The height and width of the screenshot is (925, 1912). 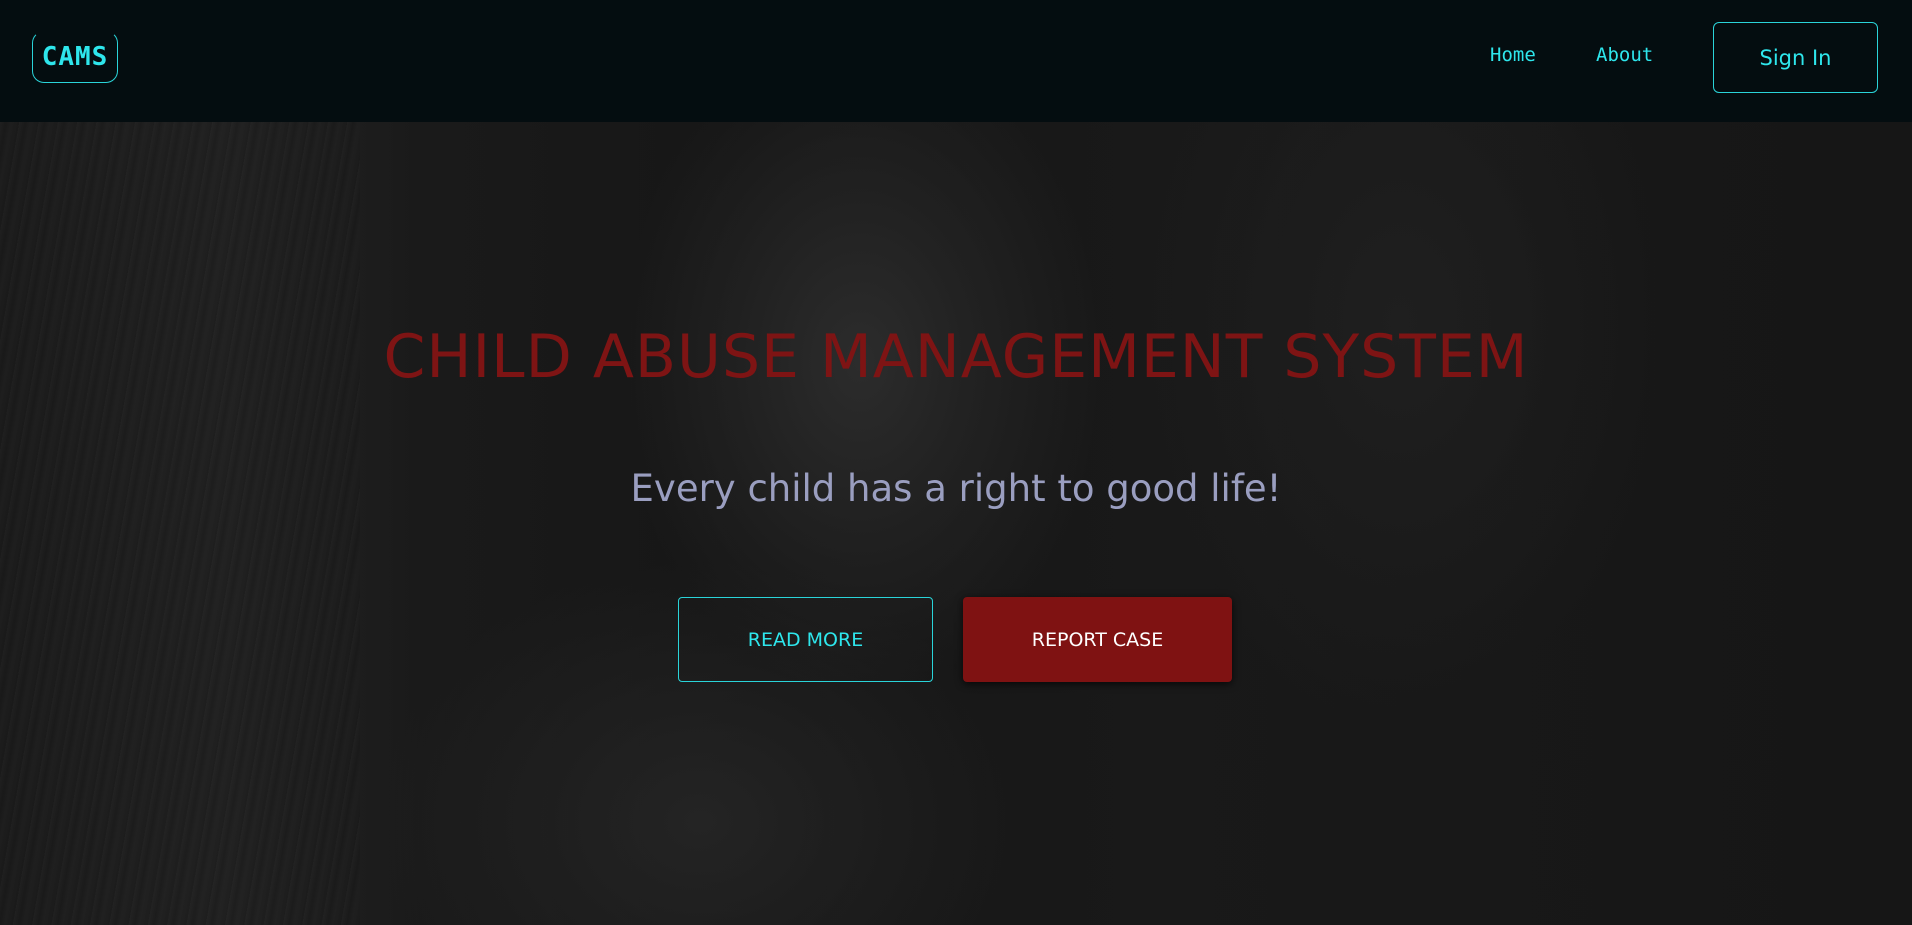 I want to click on report-case-button: REPORT CASE, so click(x=1097, y=639).